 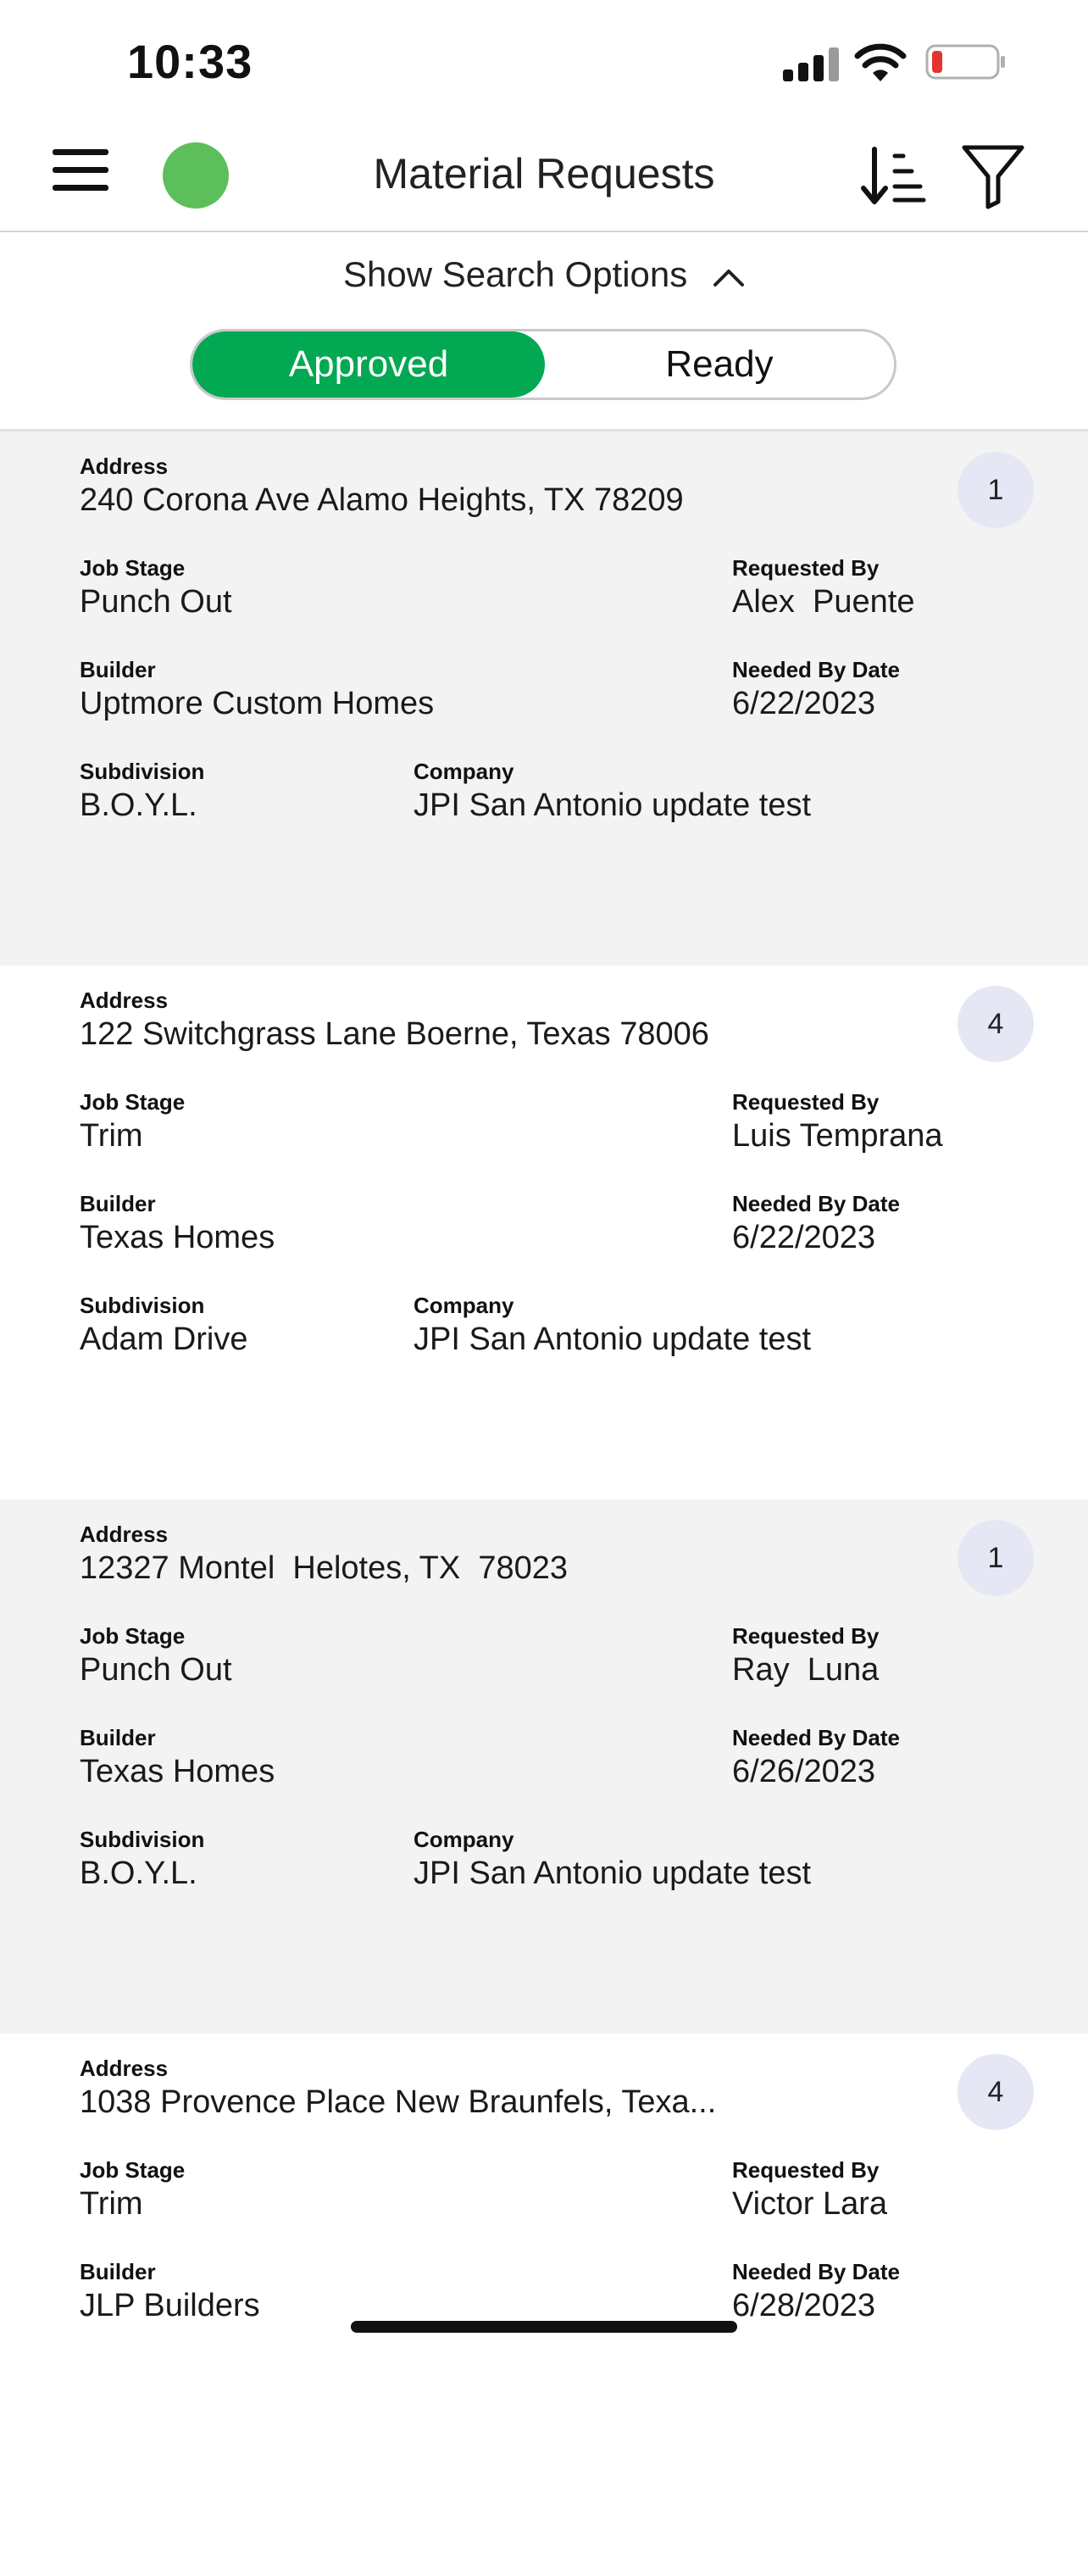 What do you see at coordinates (993, 176) in the screenshot?
I see `filter-icon` at bounding box center [993, 176].